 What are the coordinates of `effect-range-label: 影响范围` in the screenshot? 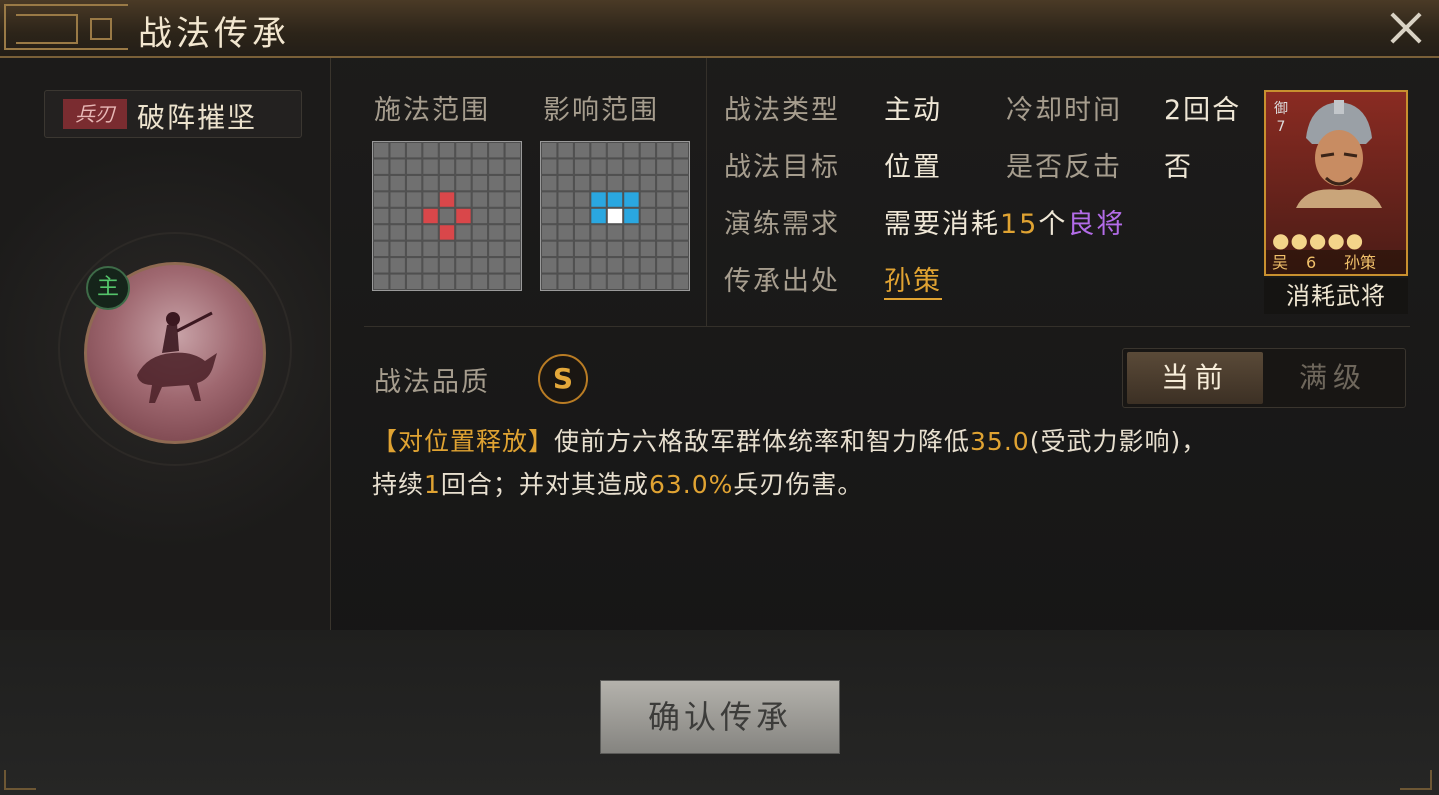 It's located at (601, 110).